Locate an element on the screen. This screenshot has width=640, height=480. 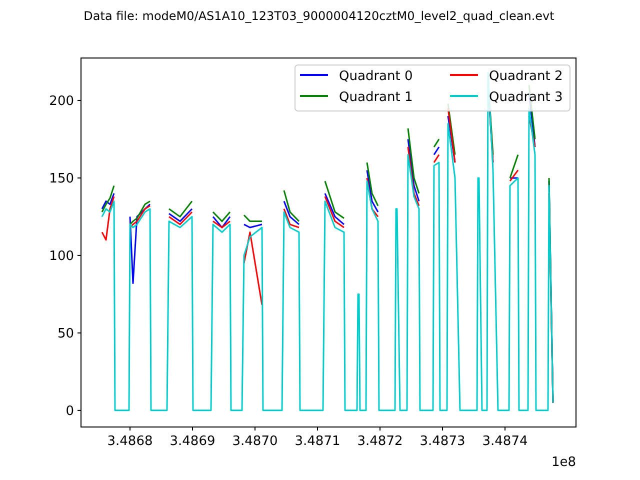
y-tick-label: 100 is located at coordinates (61, 256).